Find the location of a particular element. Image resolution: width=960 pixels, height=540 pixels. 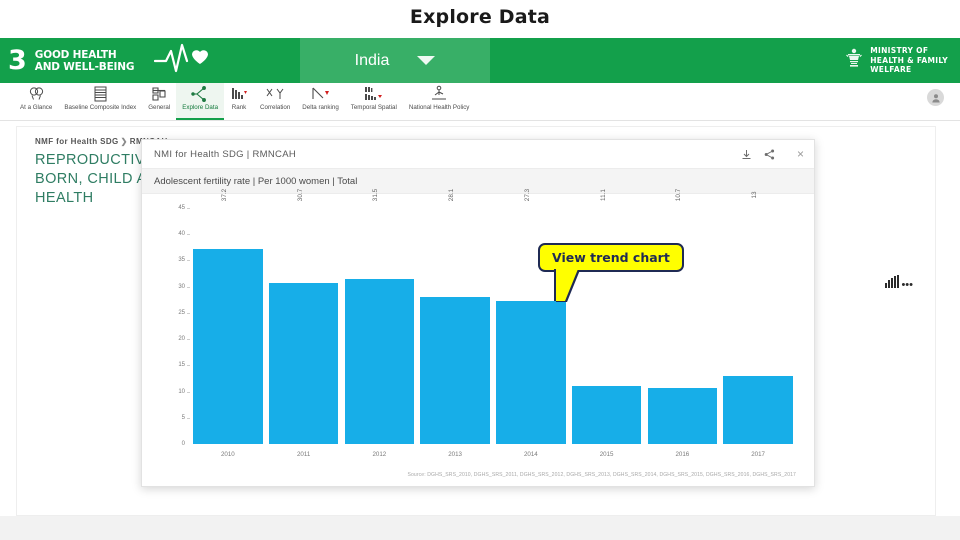

toolbar-item-explore-data: Explore Data is located at coordinates (200, 101).